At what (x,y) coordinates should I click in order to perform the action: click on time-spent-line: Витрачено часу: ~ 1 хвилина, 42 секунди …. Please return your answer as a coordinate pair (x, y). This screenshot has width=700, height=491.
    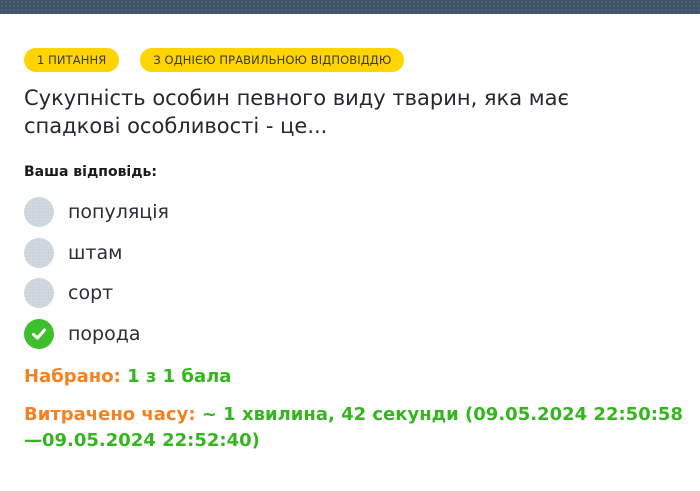
    Looking at the image, I should click on (354, 428).